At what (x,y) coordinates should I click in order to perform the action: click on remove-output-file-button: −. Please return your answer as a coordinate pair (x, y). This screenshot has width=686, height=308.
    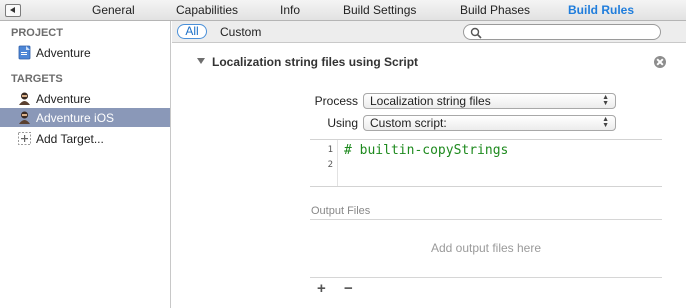
    Looking at the image, I should click on (348, 288).